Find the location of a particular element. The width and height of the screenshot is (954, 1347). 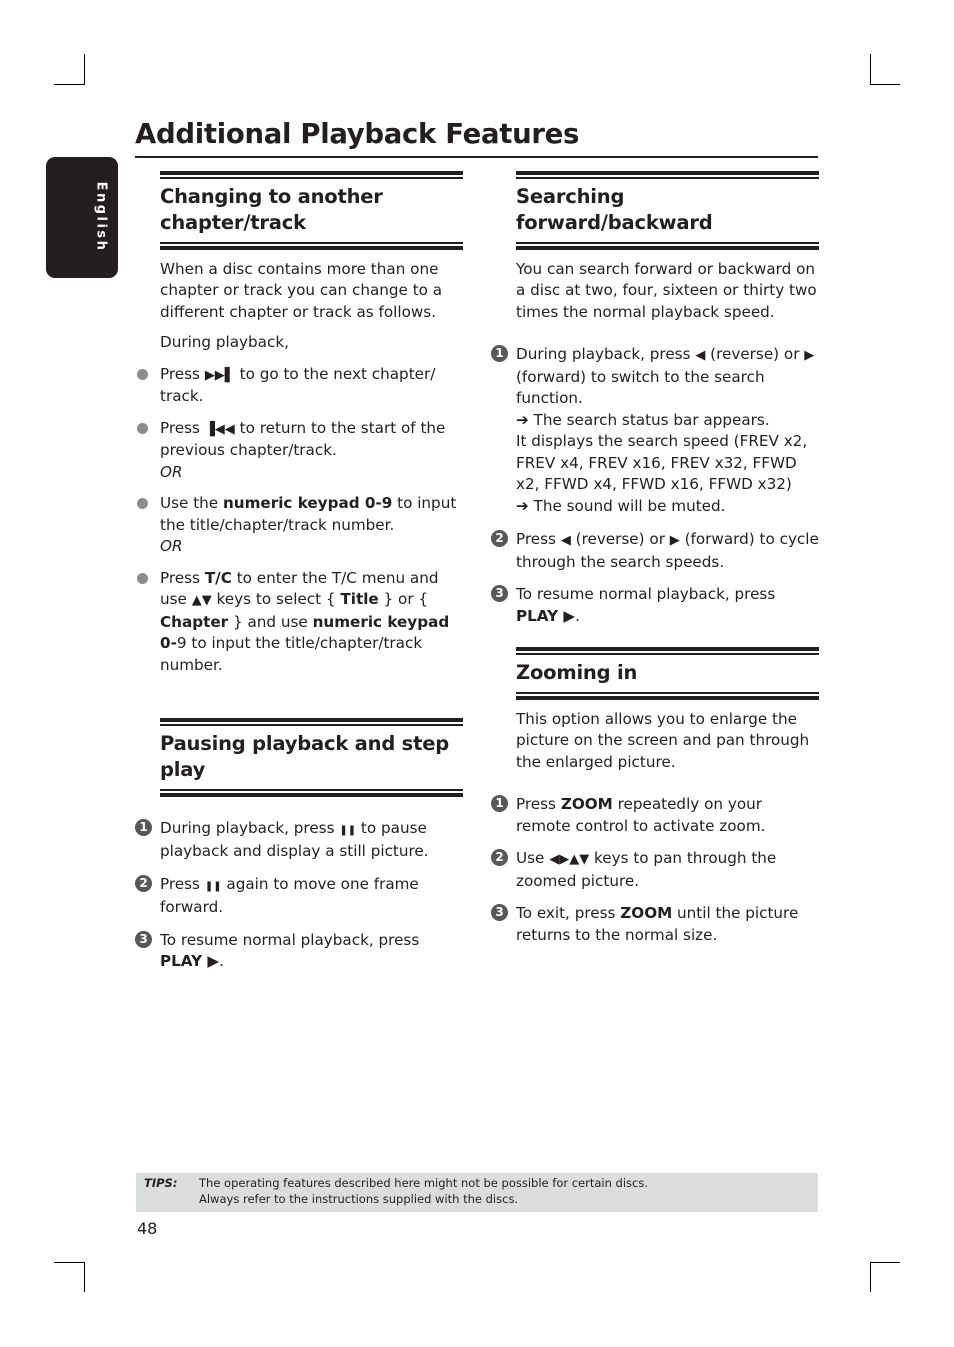

bold-text: numeric keypad 0-9 is located at coordinates (307, 503).